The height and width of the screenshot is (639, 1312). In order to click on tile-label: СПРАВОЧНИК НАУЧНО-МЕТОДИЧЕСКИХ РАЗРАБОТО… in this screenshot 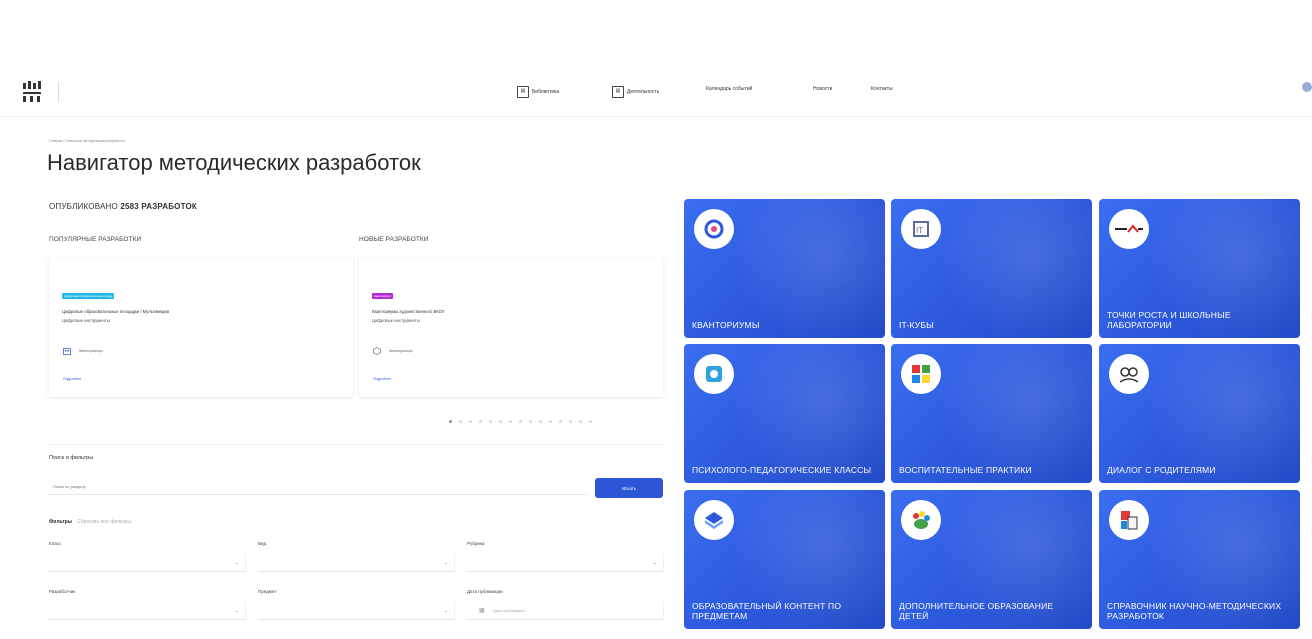, I will do `click(1194, 611)`.